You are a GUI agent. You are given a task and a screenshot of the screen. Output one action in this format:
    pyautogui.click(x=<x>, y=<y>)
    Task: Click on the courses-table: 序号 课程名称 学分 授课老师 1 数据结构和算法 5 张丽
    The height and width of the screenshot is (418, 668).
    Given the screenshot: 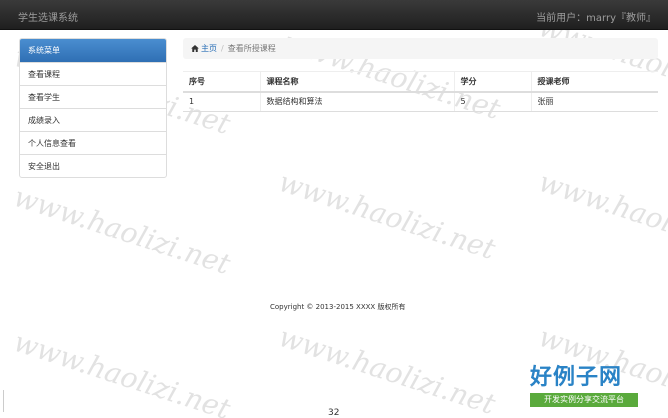 What is the action you would take?
    pyautogui.click(x=420, y=91)
    